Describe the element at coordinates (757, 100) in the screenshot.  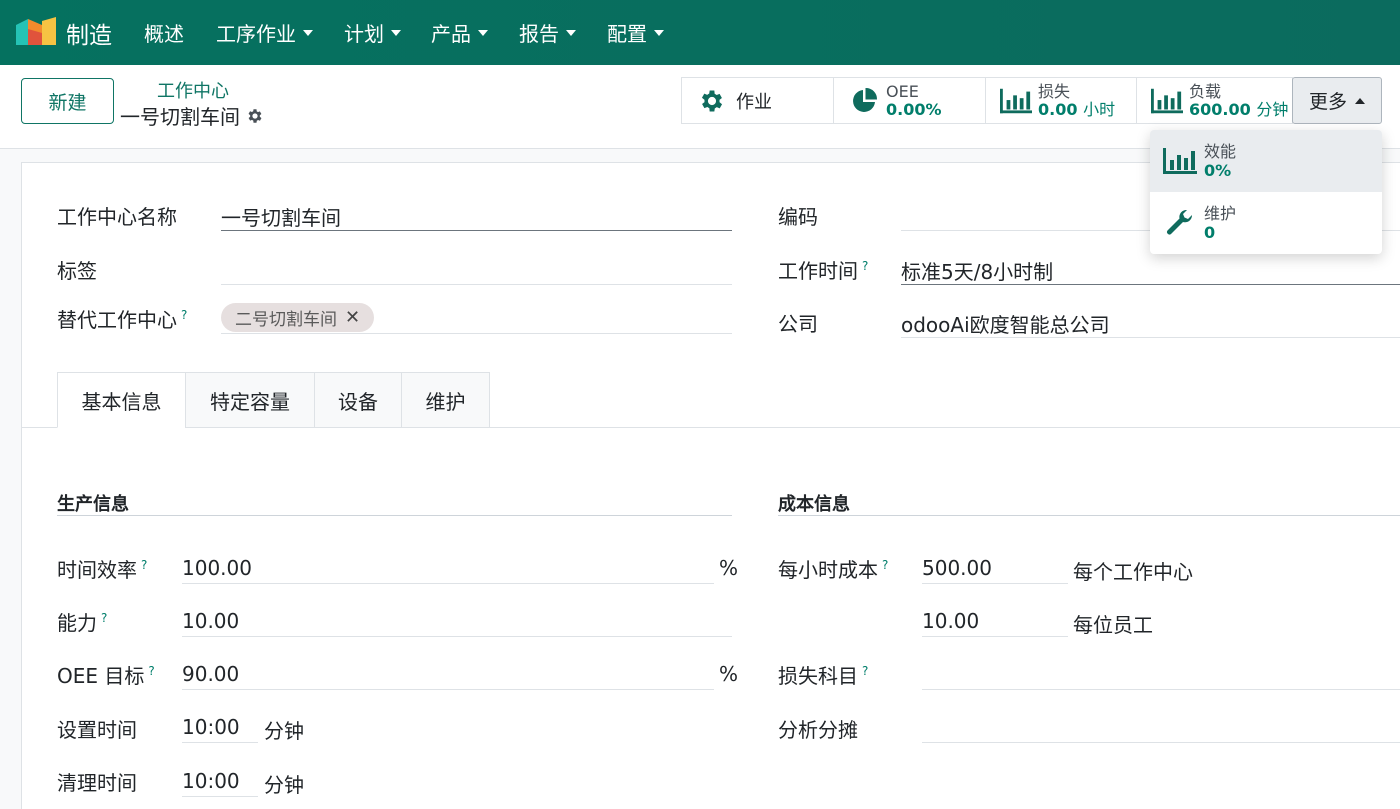
I see `operations-smart-button: 作业` at that location.